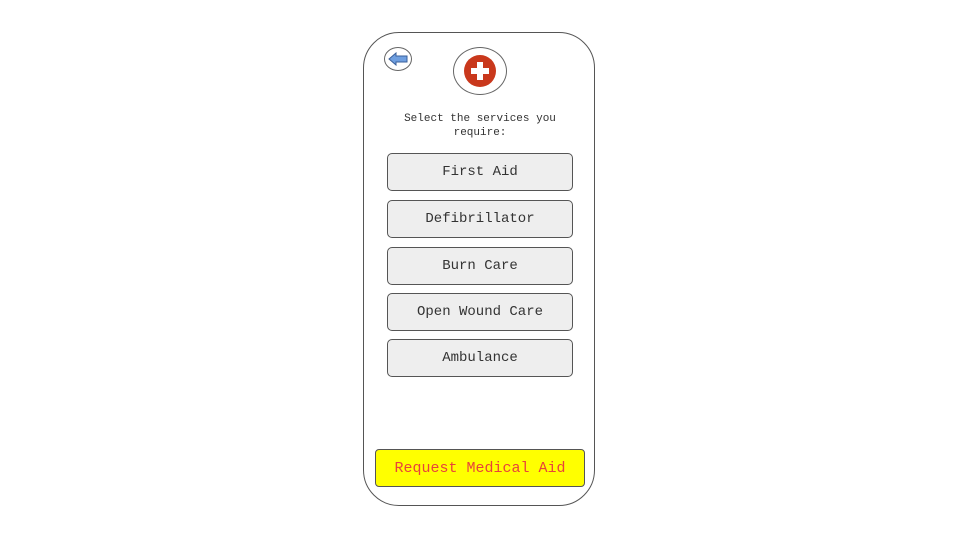 The width and height of the screenshot is (960, 540). I want to click on ambulance-button: Ambulance, so click(480, 358).